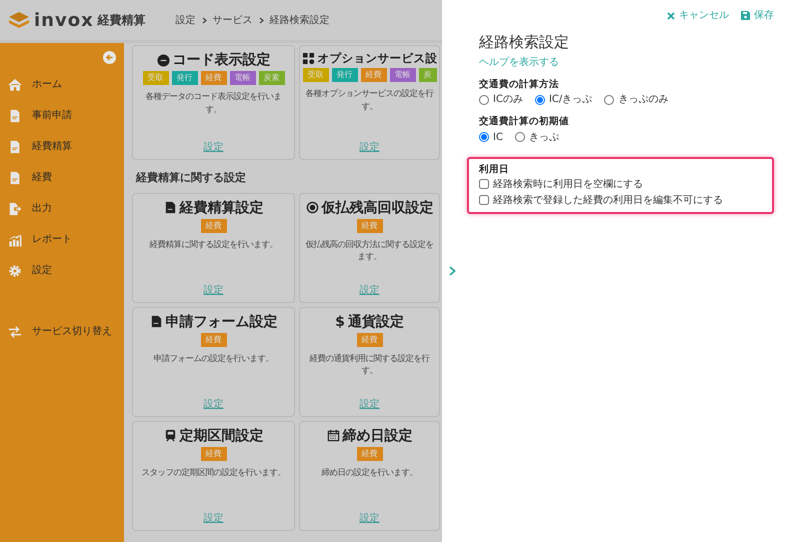 The width and height of the screenshot is (800, 542). I want to click on card-description: スタッフの定期区間の設定を行います。, so click(214, 472).